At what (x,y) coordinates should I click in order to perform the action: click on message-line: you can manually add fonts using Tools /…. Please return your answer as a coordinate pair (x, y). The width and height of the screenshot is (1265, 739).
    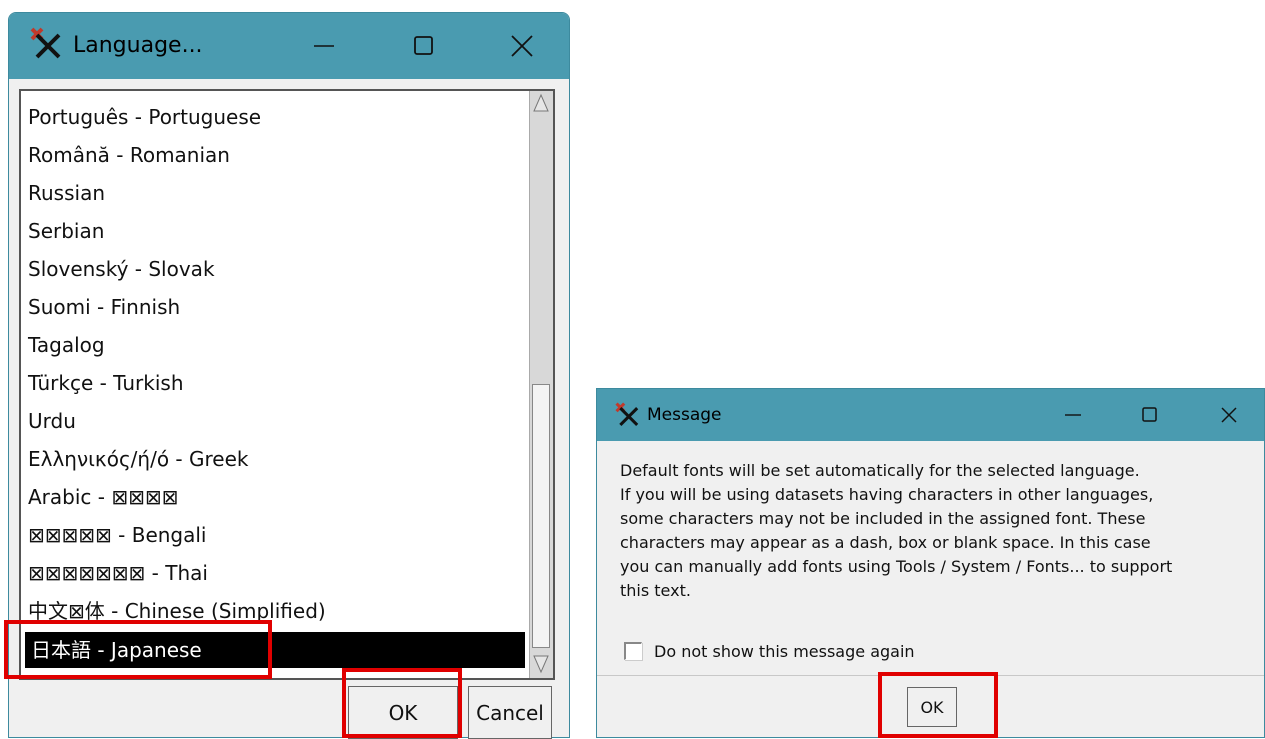
    Looking at the image, I should click on (896, 566).